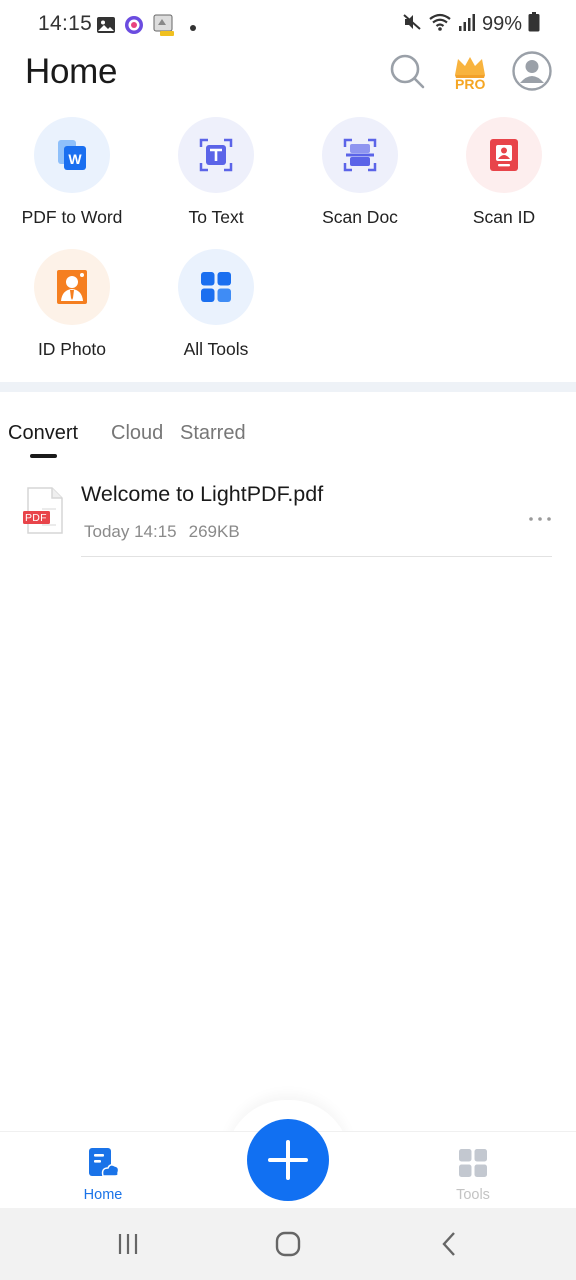  I want to click on scan-id-icon, so click(504, 155).